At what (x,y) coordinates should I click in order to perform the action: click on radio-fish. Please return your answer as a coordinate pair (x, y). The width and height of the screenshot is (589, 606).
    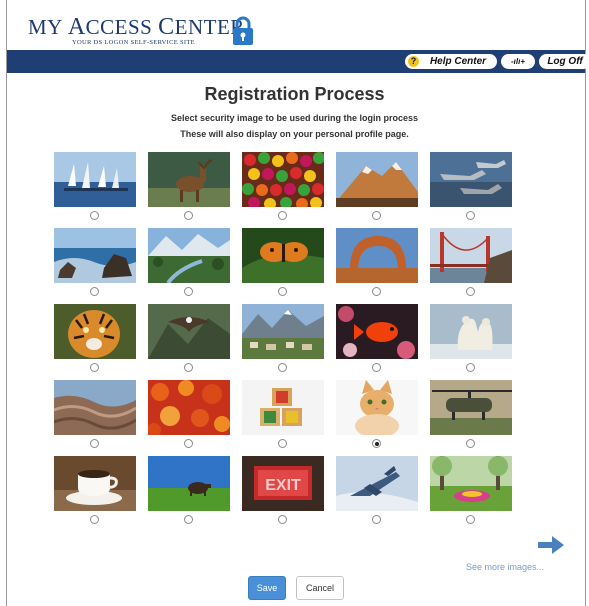
    Looking at the image, I should click on (376, 367).